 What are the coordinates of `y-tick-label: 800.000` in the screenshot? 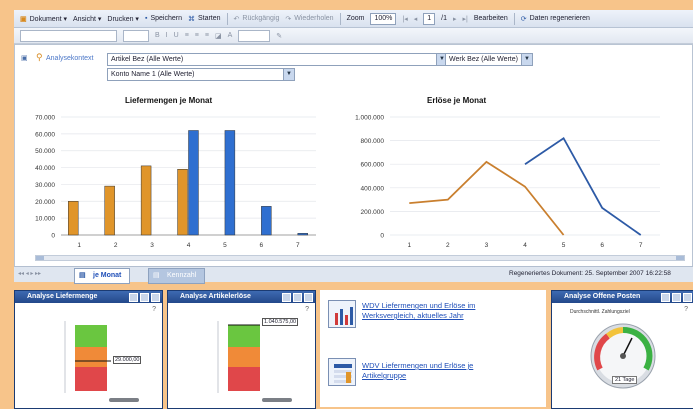 It's located at (373, 141).